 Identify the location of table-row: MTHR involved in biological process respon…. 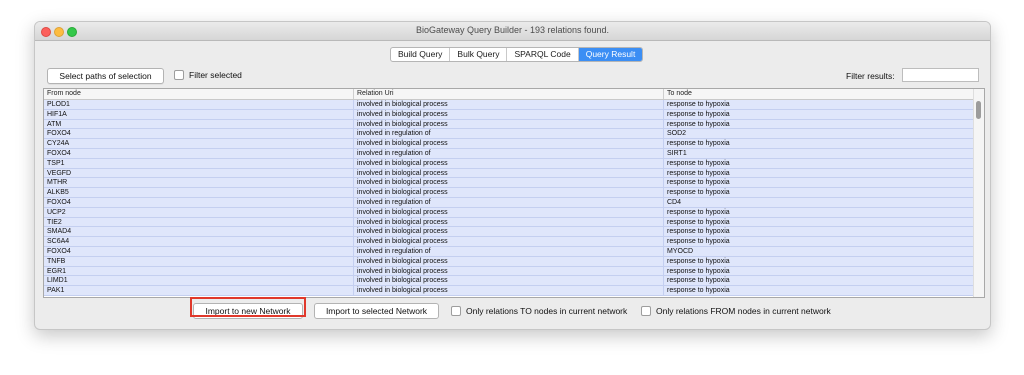
(509, 183).